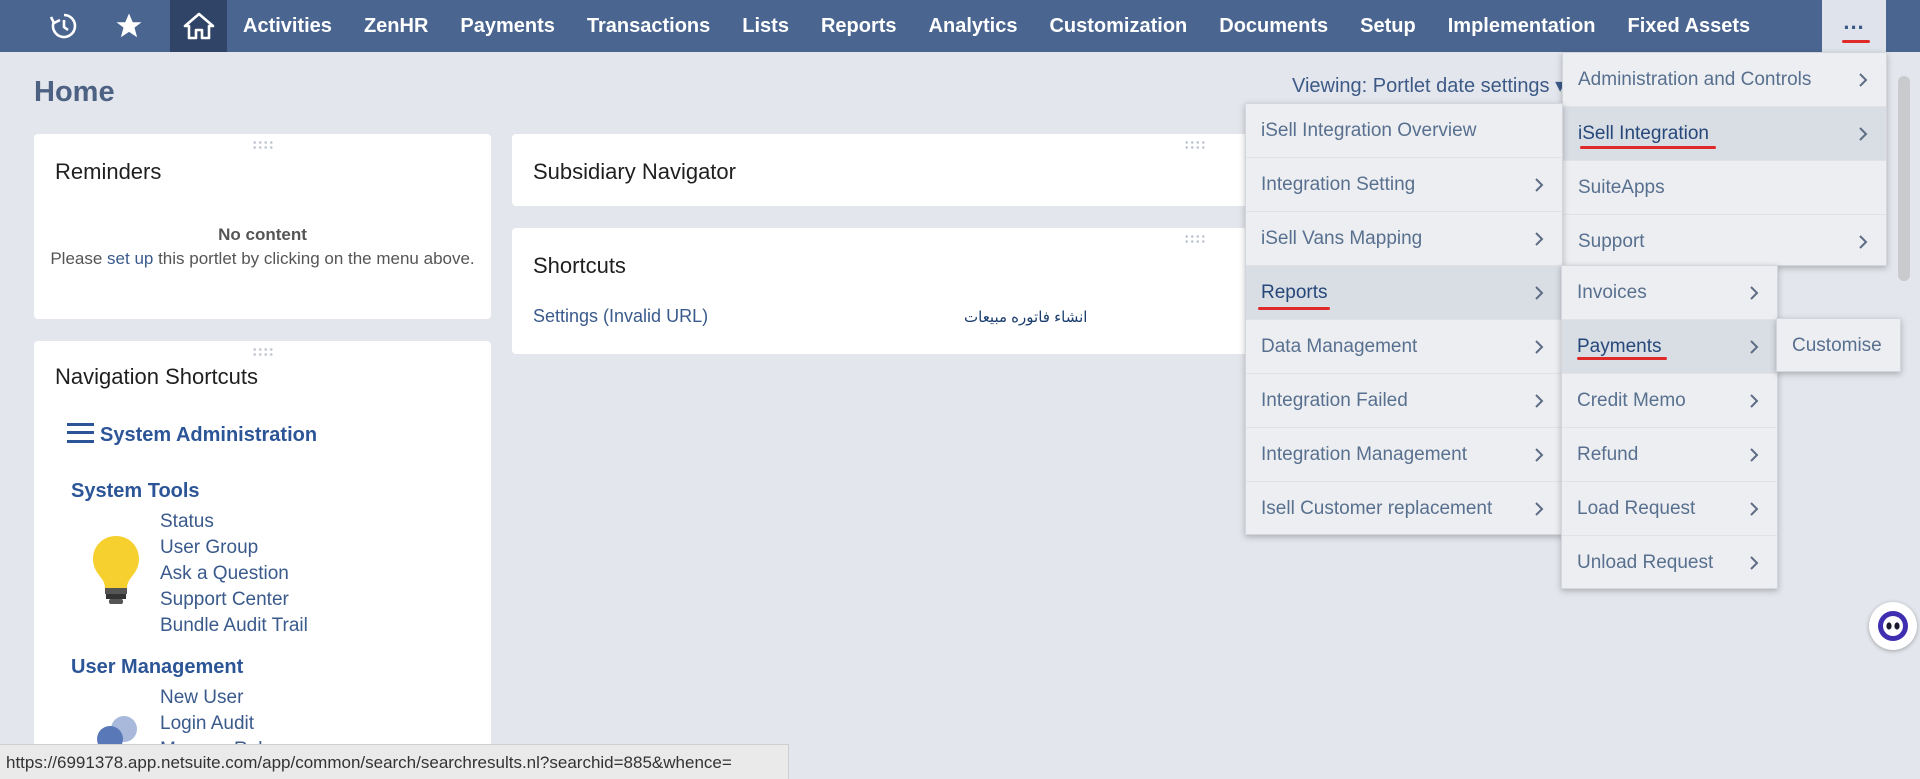 This screenshot has height=779, width=1920. I want to click on favorites-star-icon, so click(129, 26).